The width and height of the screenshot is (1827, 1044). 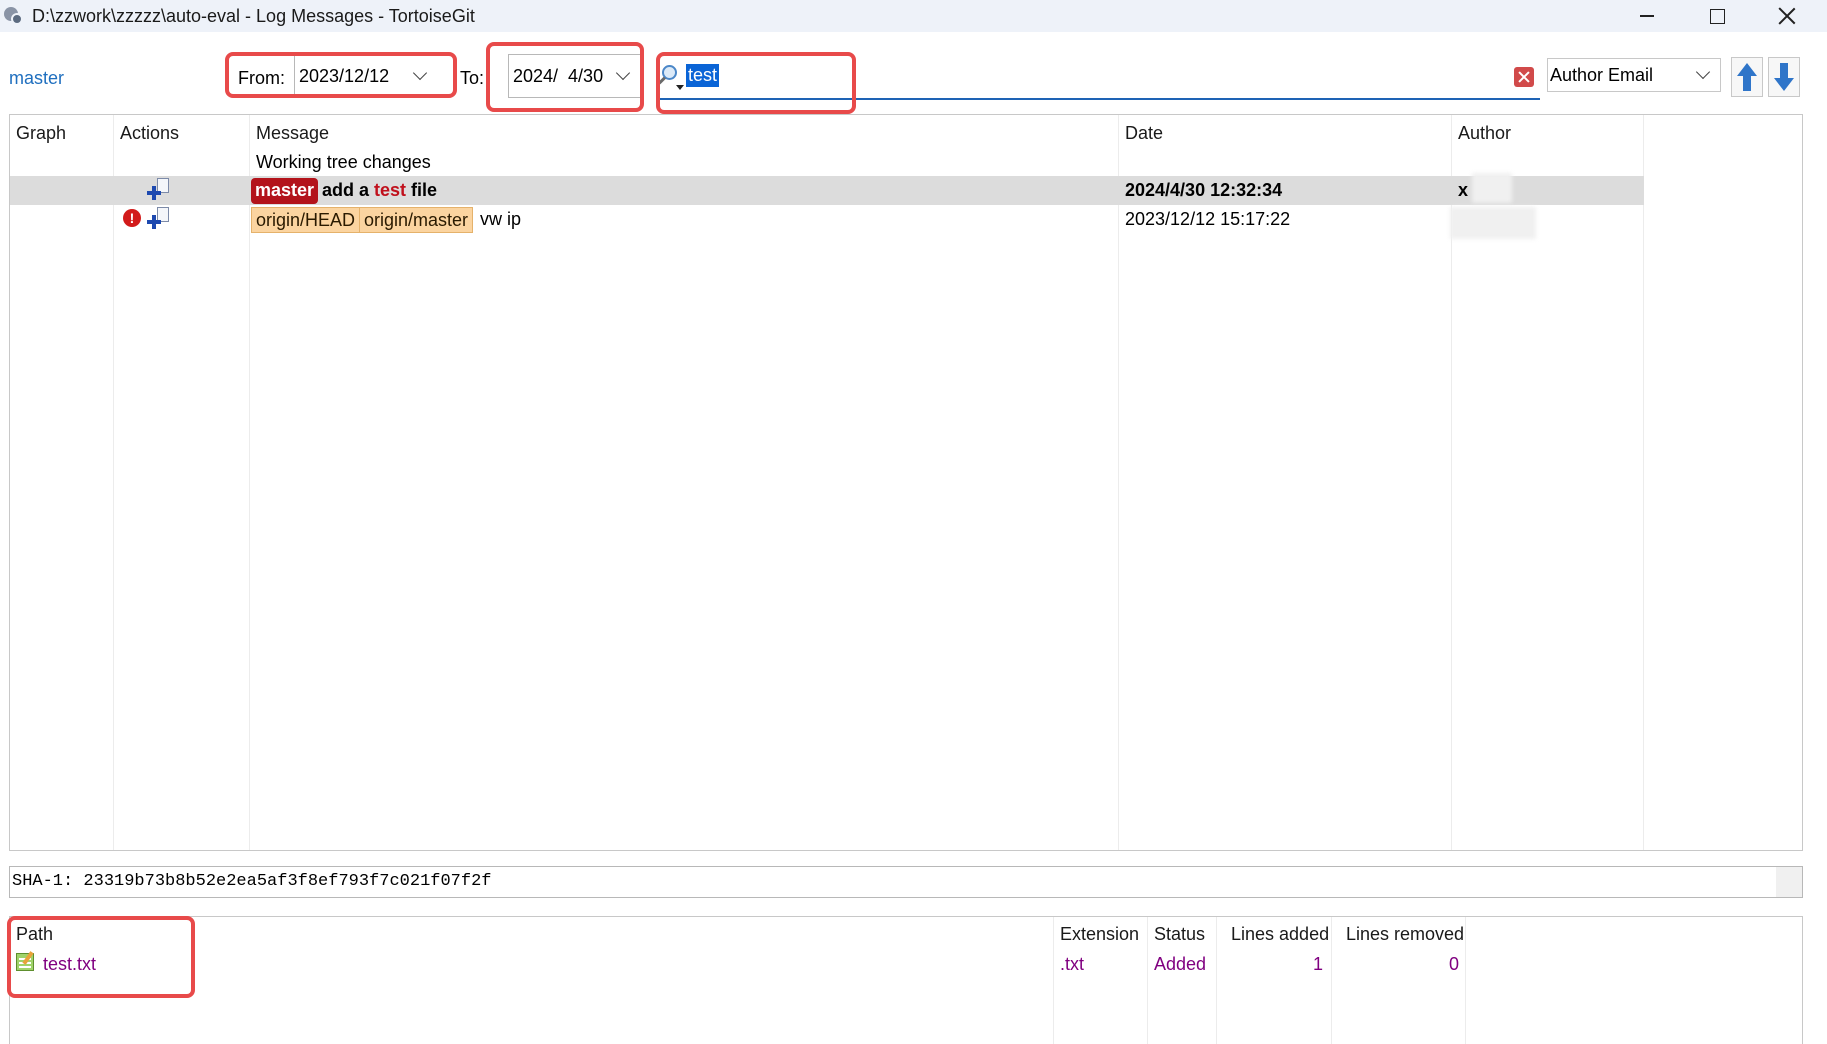 I want to click on column-header-actions: Actions, so click(x=149, y=133).